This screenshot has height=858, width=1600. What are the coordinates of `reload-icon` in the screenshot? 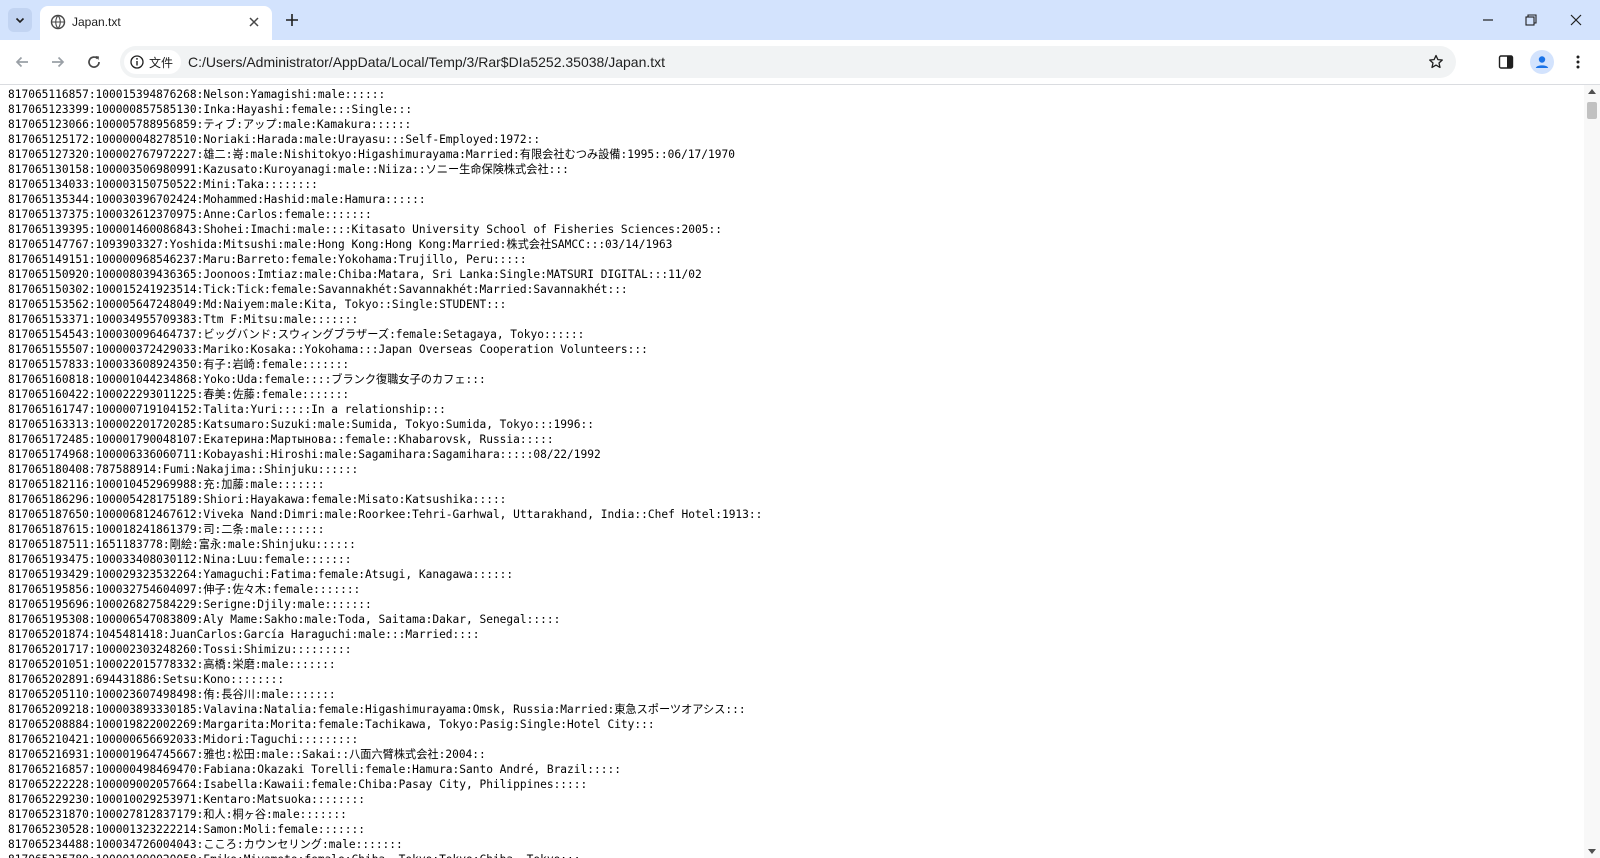 It's located at (94, 62).